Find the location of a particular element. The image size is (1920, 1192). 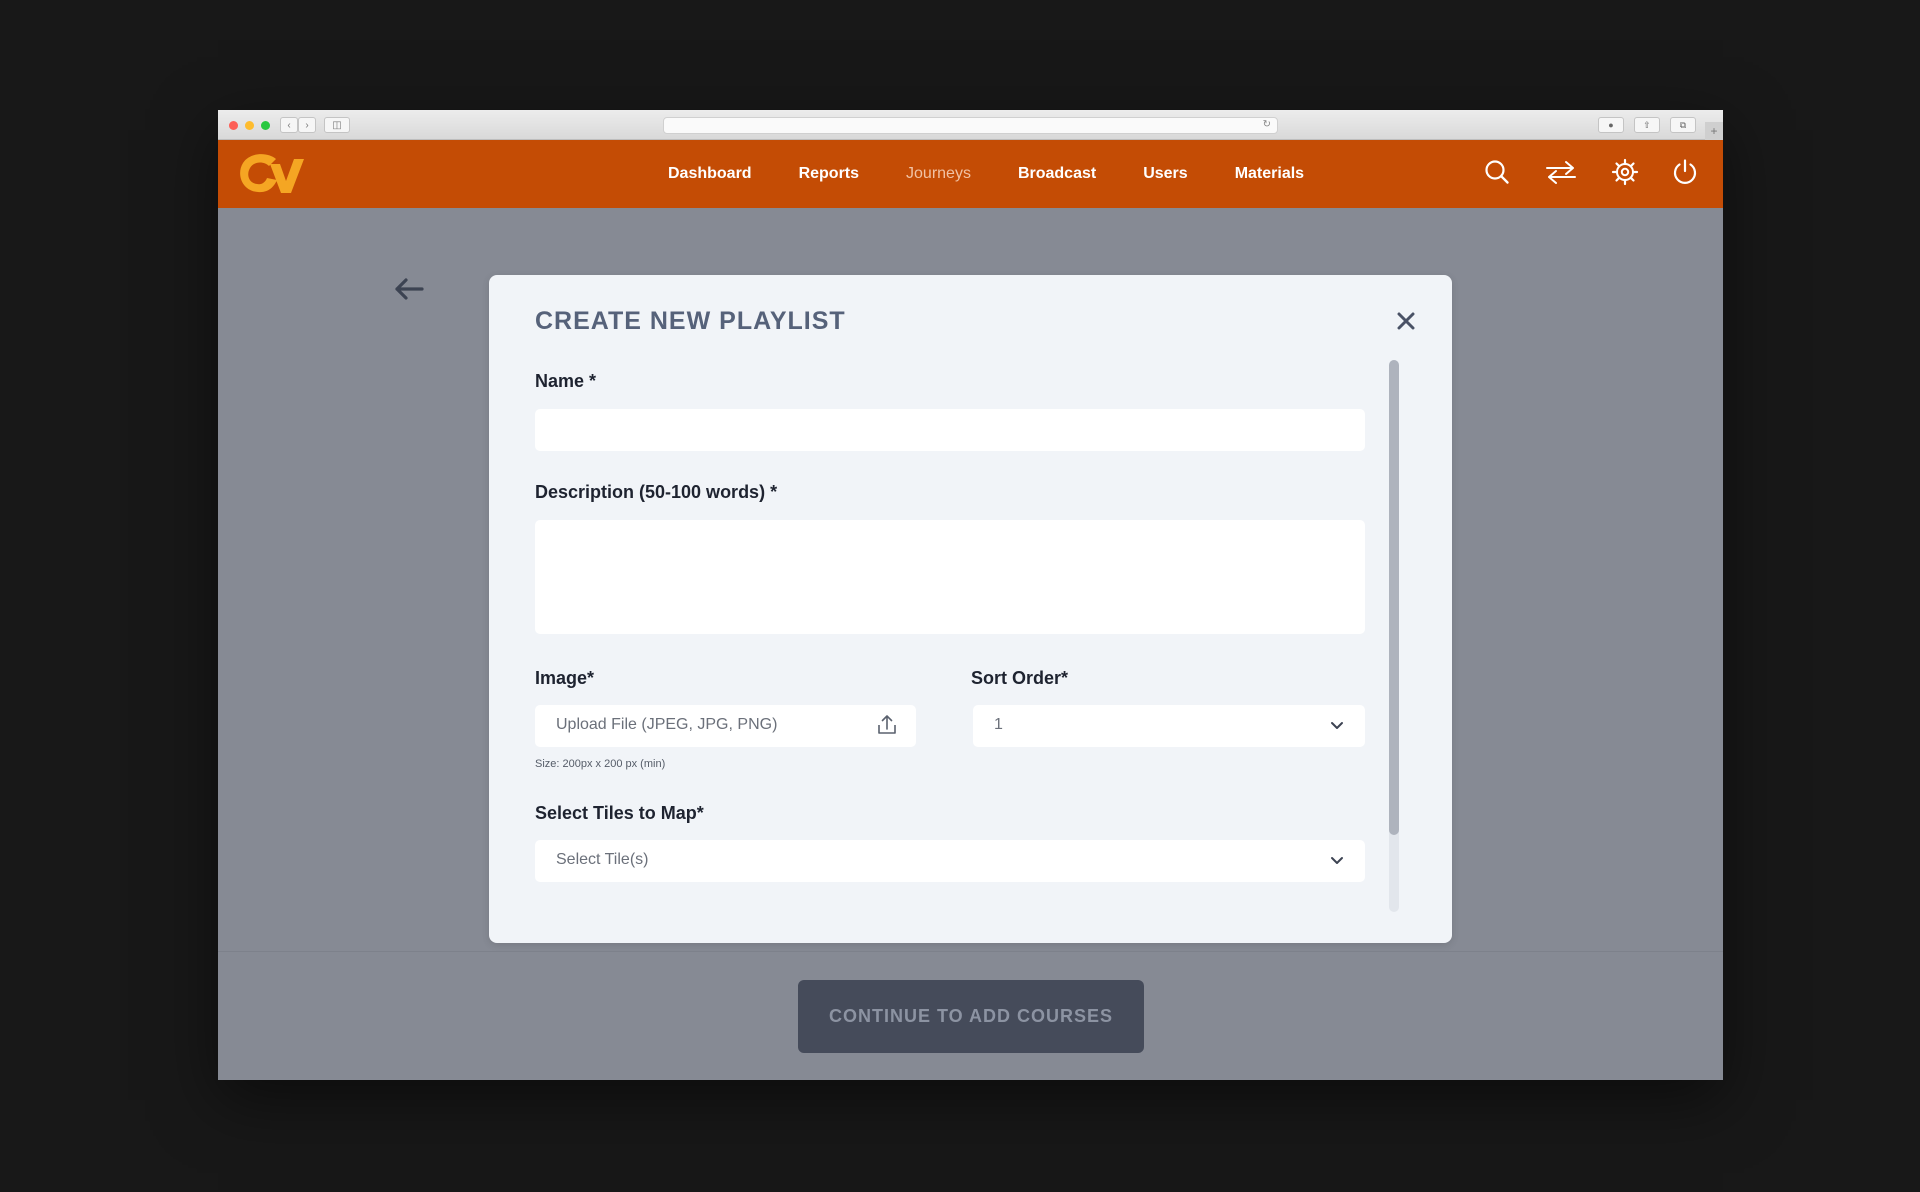

image-upload-placeholder: Upload File (JPEG, JPG, PNG) is located at coordinates (667, 724).